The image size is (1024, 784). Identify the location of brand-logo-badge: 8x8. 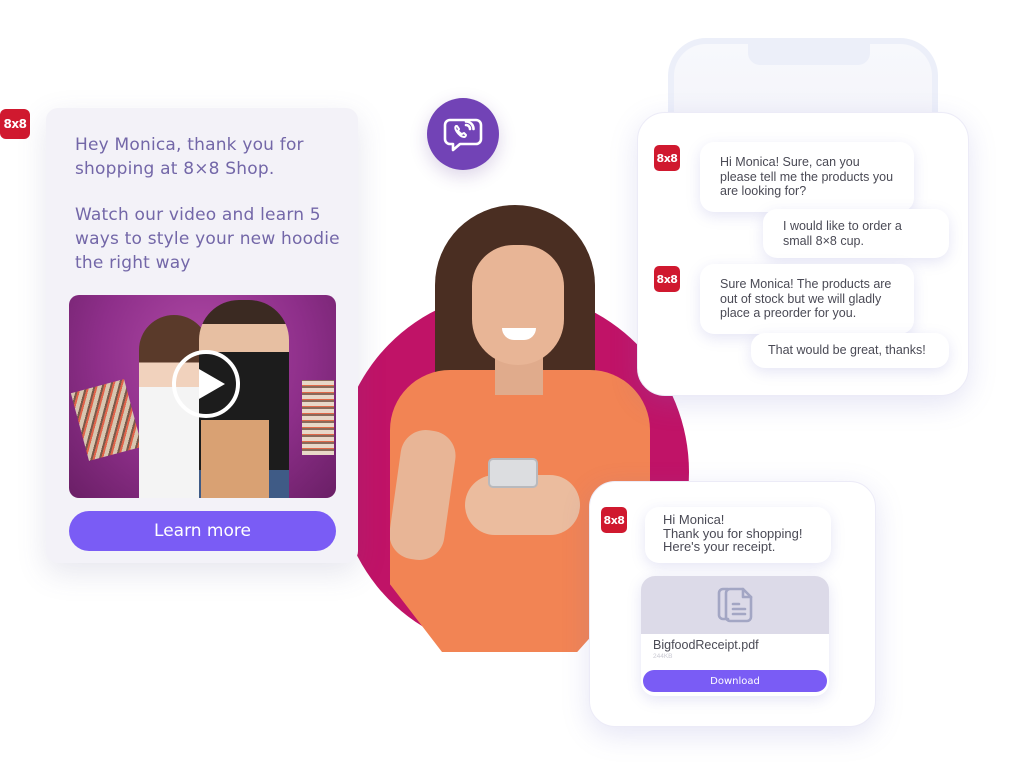
(15, 124).